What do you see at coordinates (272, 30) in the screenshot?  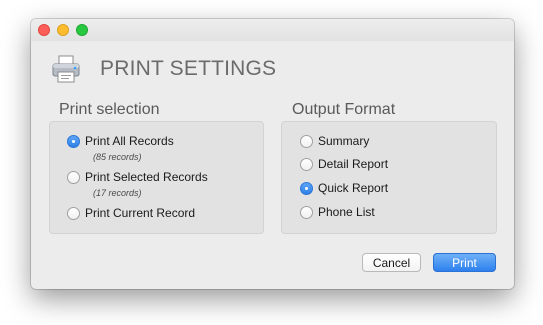 I see `title-bar` at bounding box center [272, 30].